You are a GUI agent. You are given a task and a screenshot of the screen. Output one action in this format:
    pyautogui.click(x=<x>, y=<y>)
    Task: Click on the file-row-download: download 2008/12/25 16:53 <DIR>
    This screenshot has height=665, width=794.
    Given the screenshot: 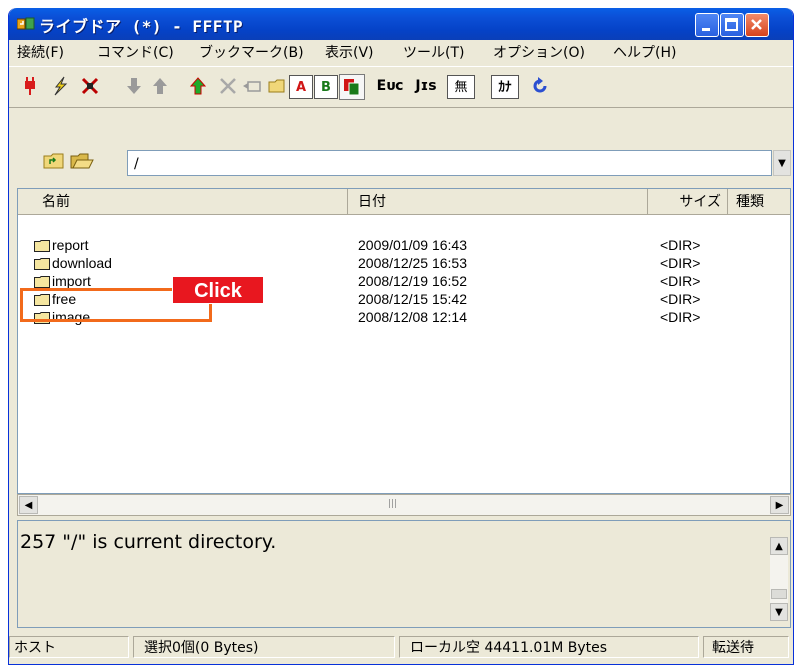 What is the action you would take?
    pyautogui.click(x=403, y=263)
    